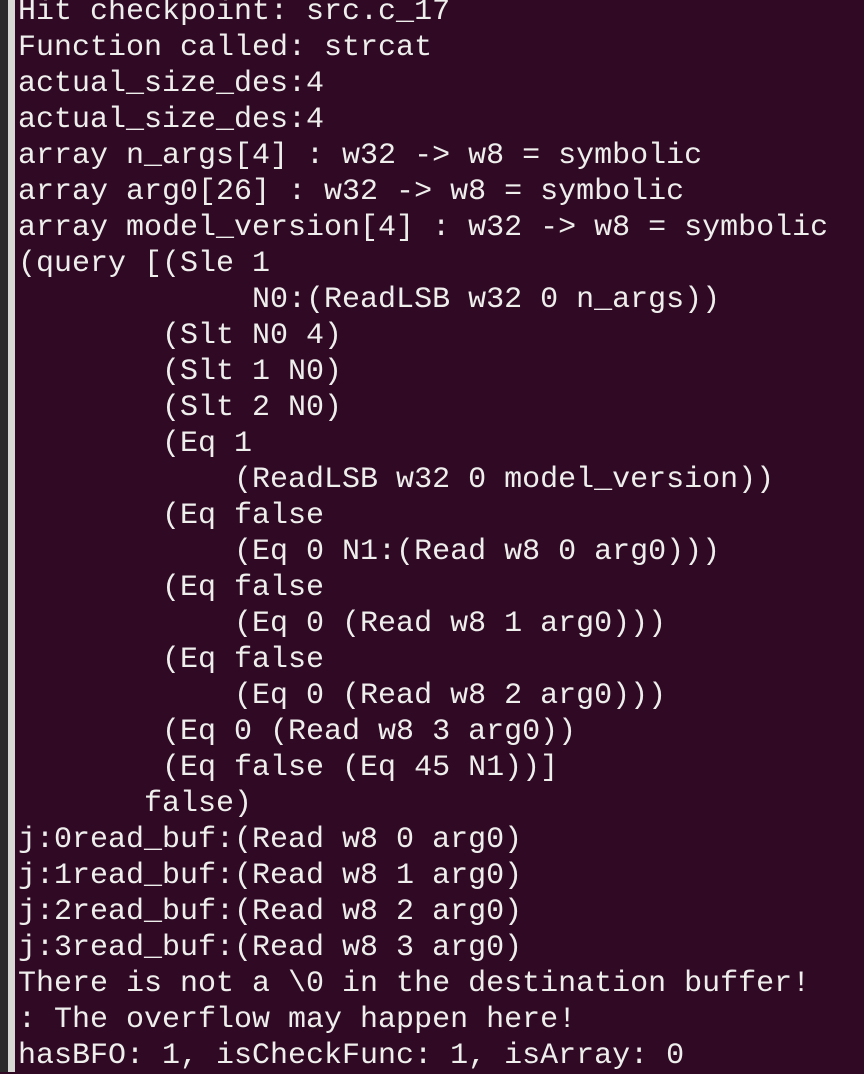 The width and height of the screenshot is (864, 1074). What do you see at coordinates (135, 804) in the screenshot?
I see `terminal-line: false)` at bounding box center [135, 804].